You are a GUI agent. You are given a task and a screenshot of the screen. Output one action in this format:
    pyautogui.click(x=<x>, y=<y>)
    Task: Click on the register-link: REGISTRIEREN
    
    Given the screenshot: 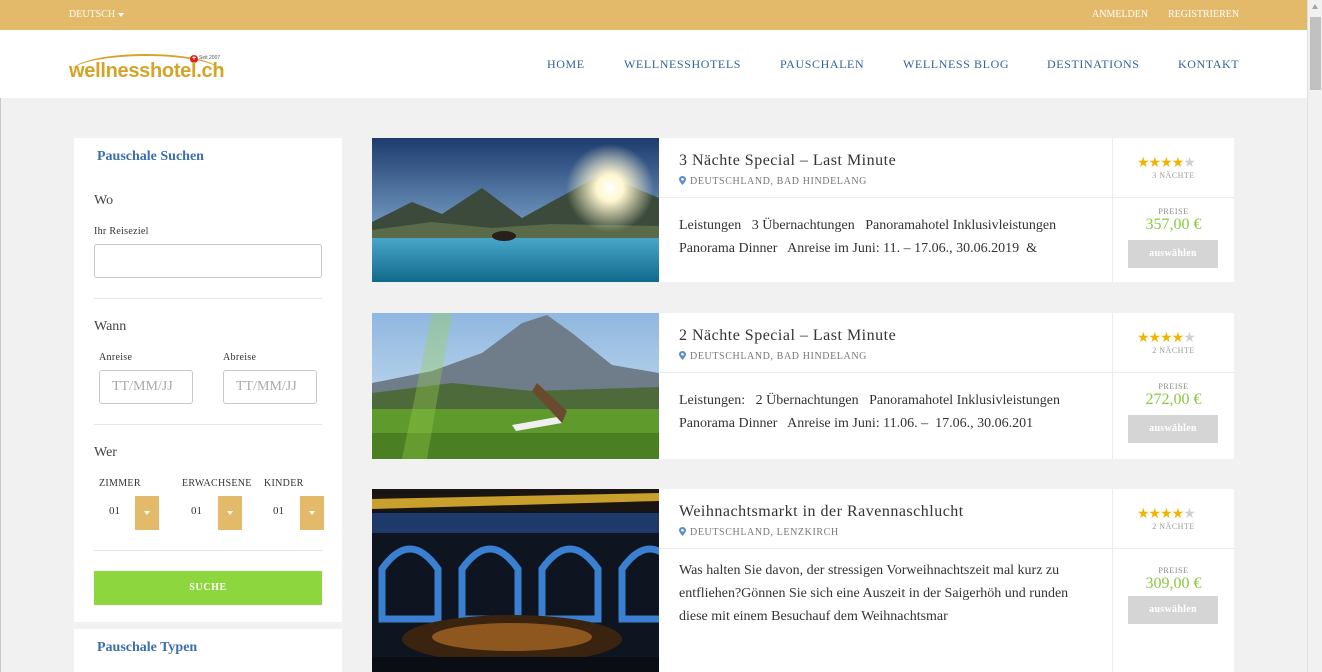 What is the action you would take?
    pyautogui.click(x=1203, y=14)
    